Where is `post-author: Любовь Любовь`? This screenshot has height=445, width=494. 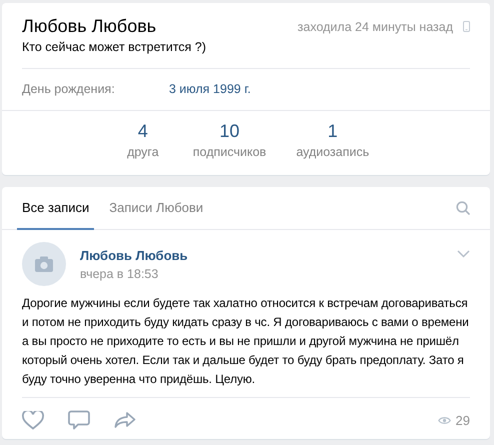
post-author: Любовь Любовь is located at coordinates (261, 255).